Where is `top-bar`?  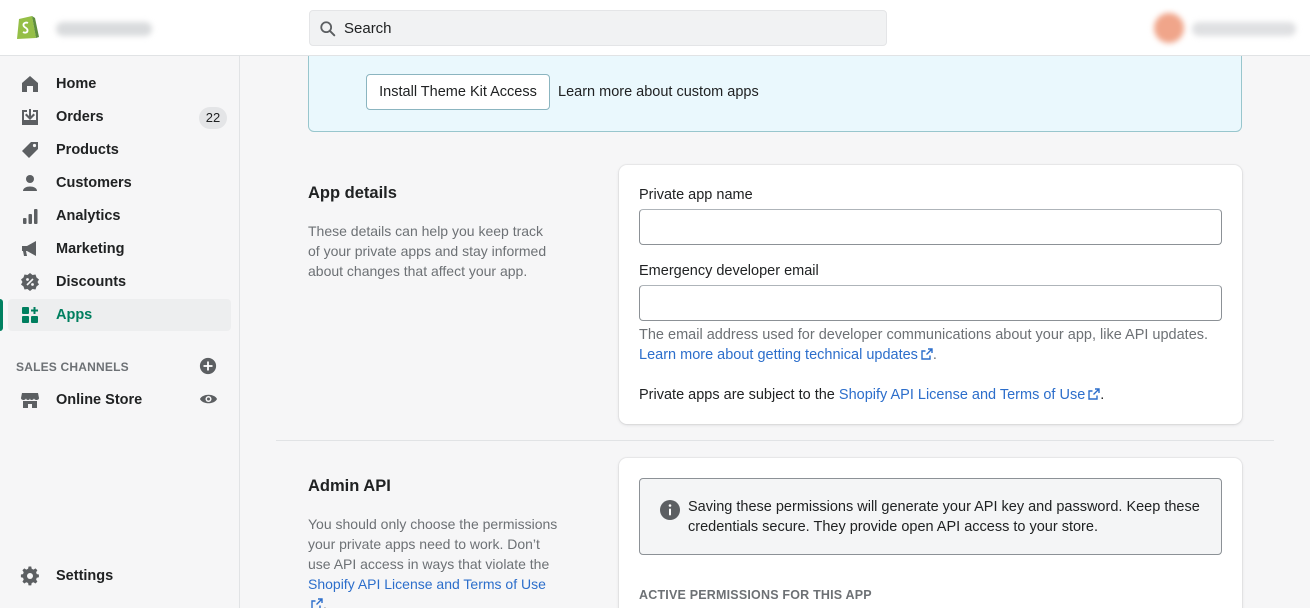 top-bar is located at coordinates (655, 28).